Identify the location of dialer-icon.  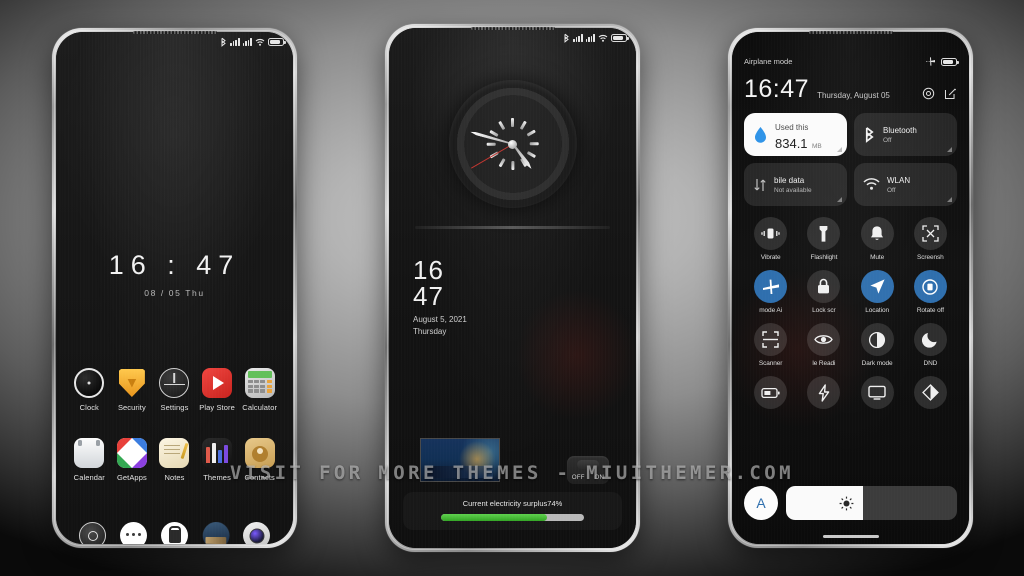
(92, 533).